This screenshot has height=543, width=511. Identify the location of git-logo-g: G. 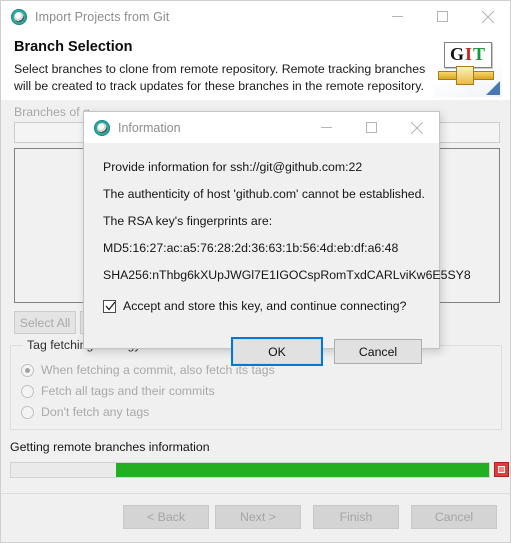
(457, 54).